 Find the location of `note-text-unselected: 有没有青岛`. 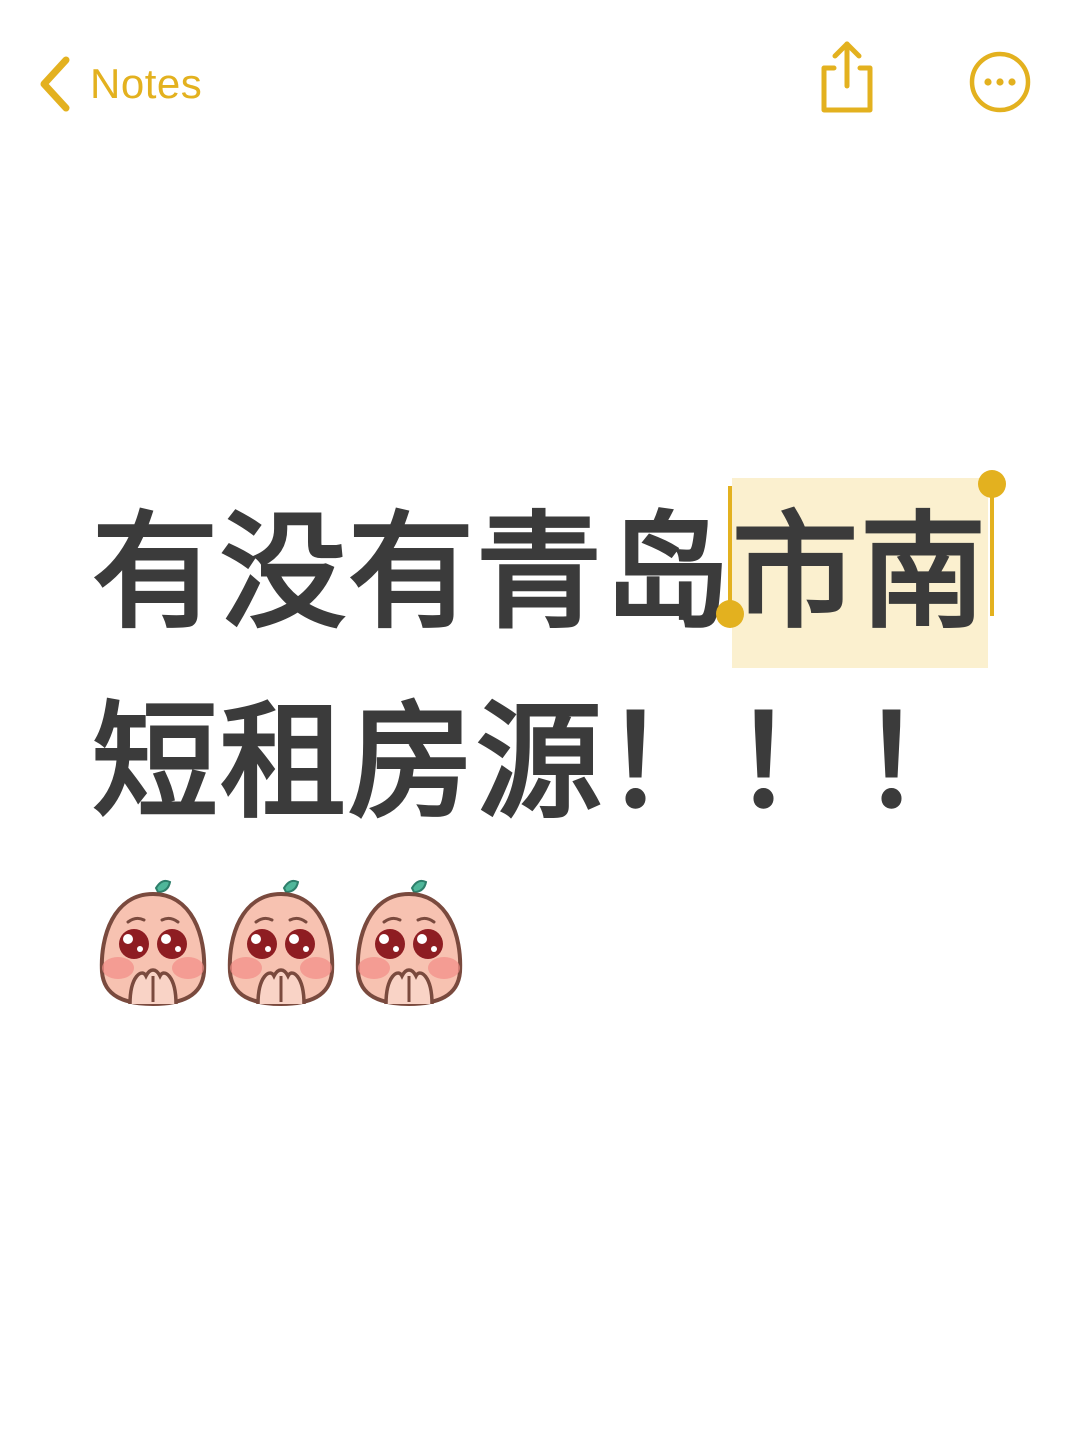

note-text-unselected: 有没有青岛 is located at coordinates (412, 572).